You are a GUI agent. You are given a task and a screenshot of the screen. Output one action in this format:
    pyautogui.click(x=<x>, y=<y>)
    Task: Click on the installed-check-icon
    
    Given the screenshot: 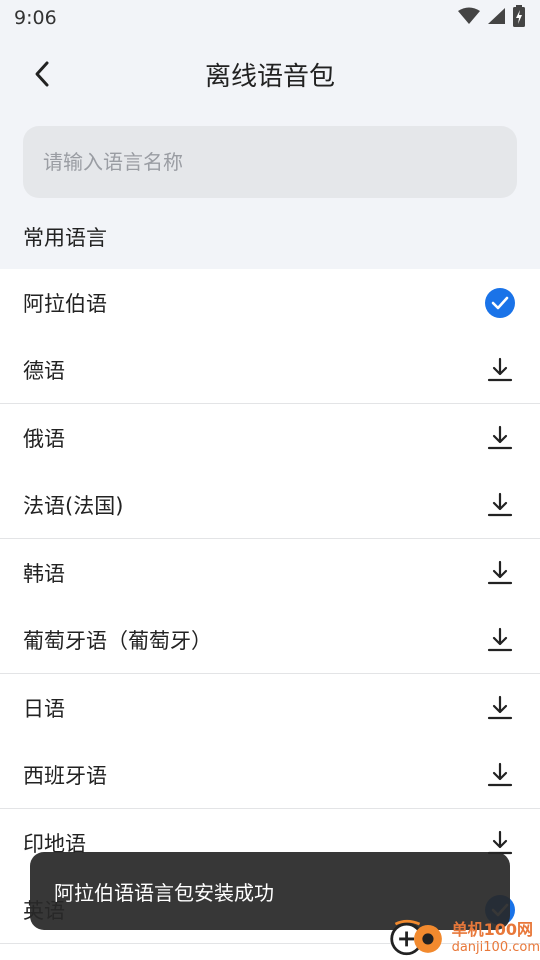 What is the action you would take?
    pyautogui.click(x=500, y=303)
    